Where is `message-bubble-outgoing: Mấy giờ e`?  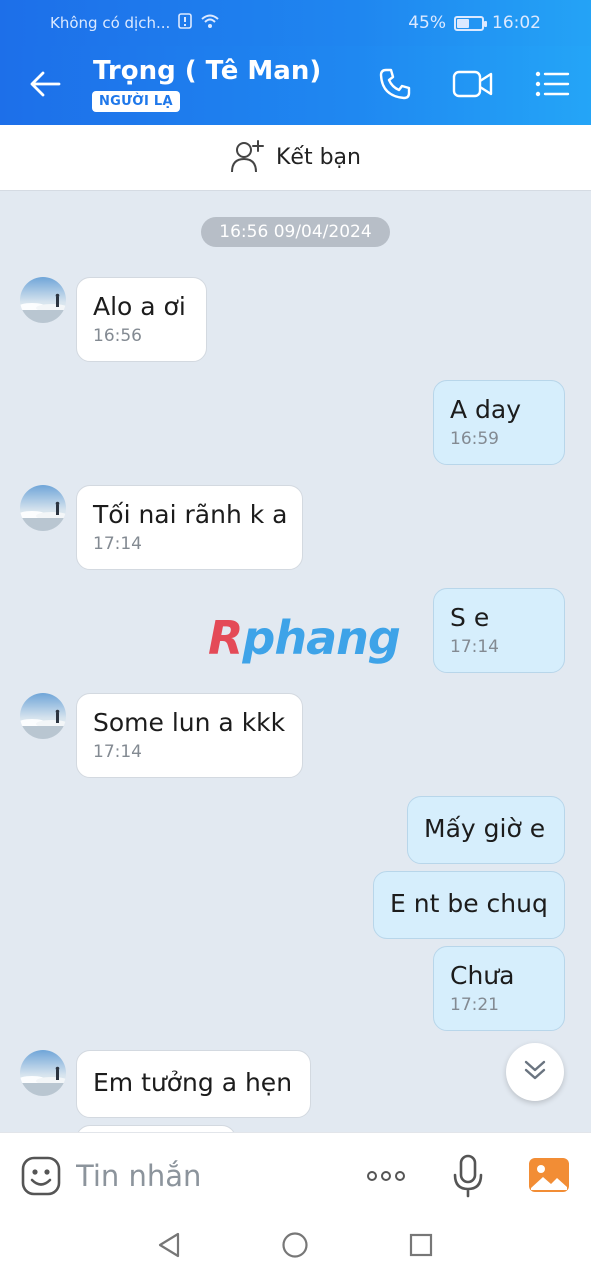 message-bubble-outgoing: Mấy giờ e is located at coordinates (486, 830).